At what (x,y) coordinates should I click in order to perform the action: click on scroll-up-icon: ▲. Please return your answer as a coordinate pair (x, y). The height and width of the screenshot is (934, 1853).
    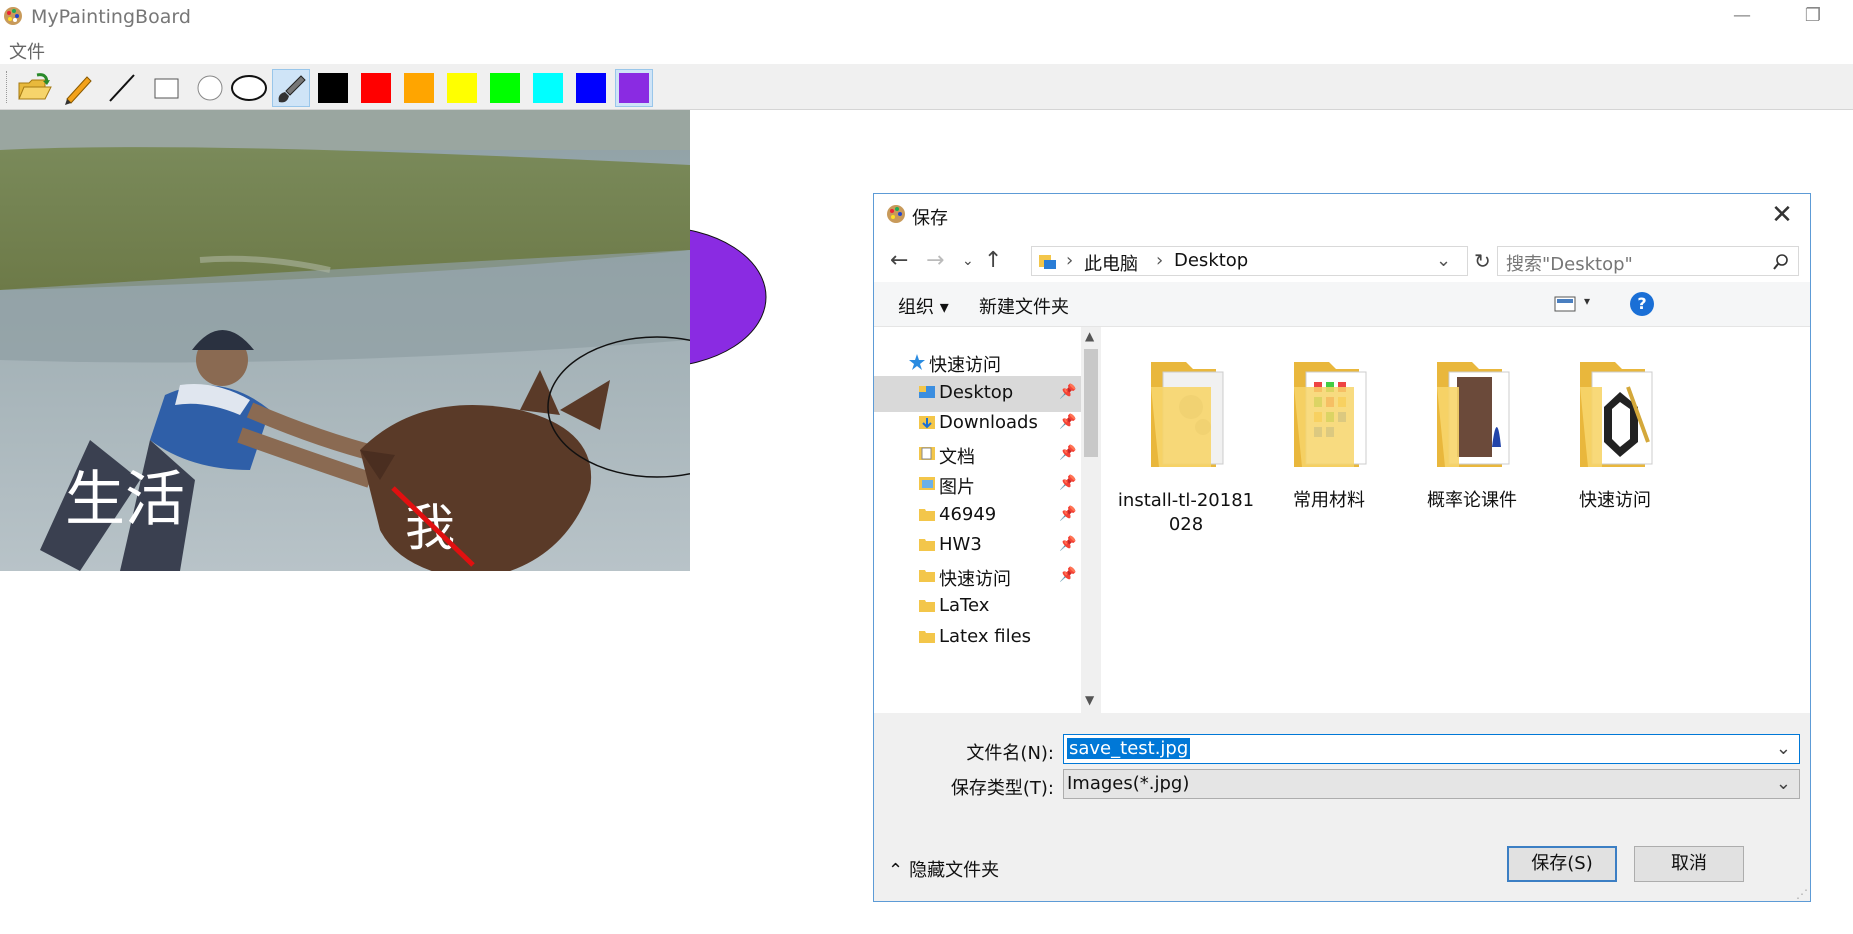
    Looking at the image, I should click on (1089, 336).